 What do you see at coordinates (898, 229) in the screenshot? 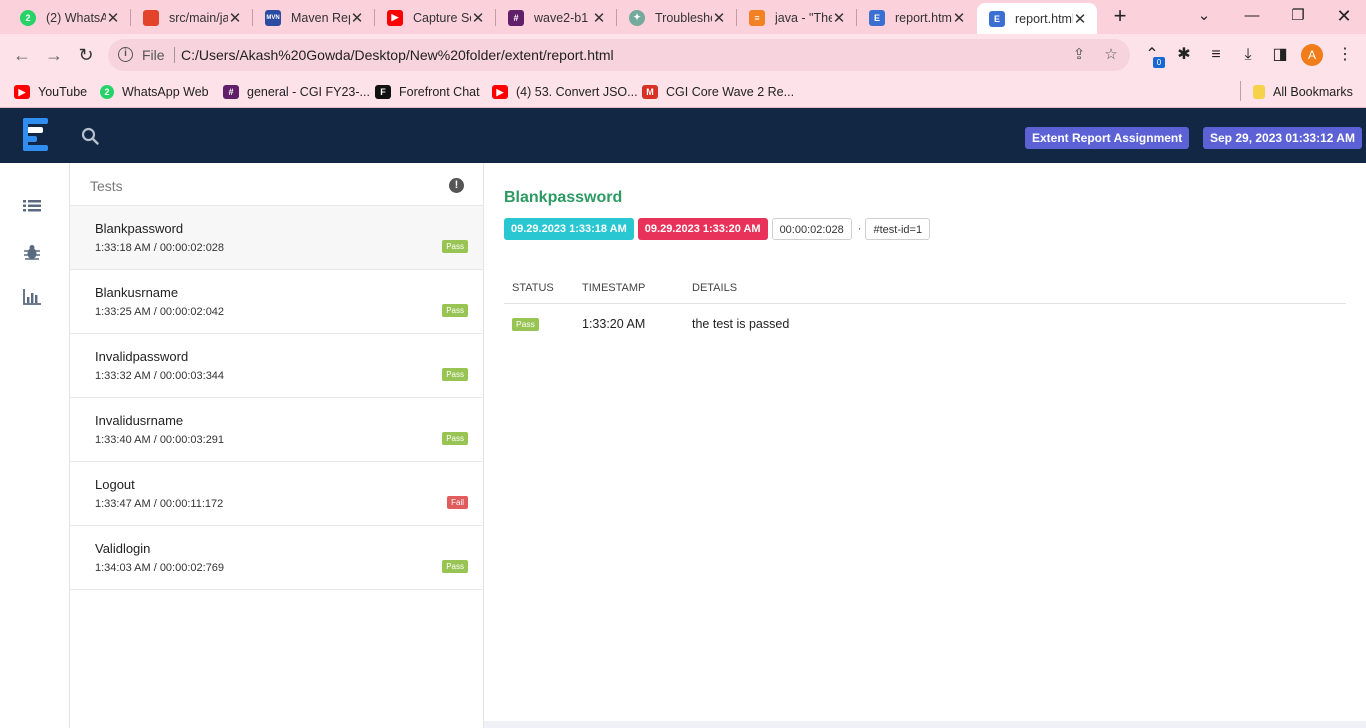
I see `test-id-badge: #test-id=1` at bounding box center [898, 229].